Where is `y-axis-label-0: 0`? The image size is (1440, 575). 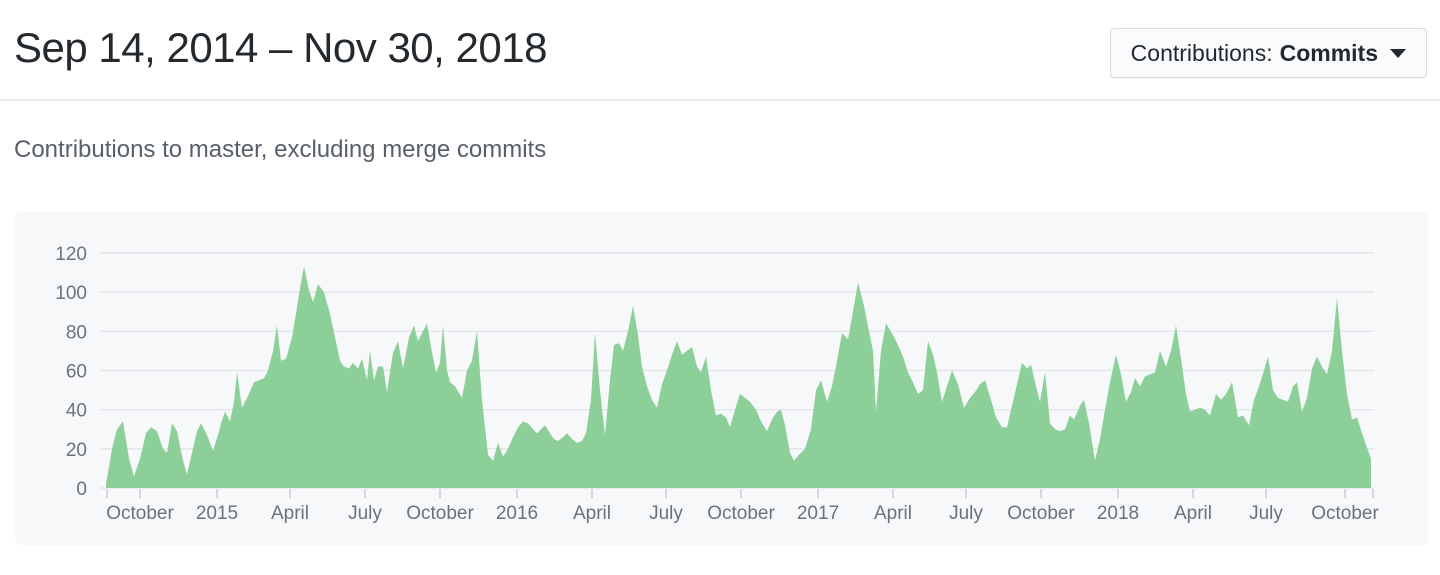 y-axis-label-0: 0 is located at coordinates (81, 489).